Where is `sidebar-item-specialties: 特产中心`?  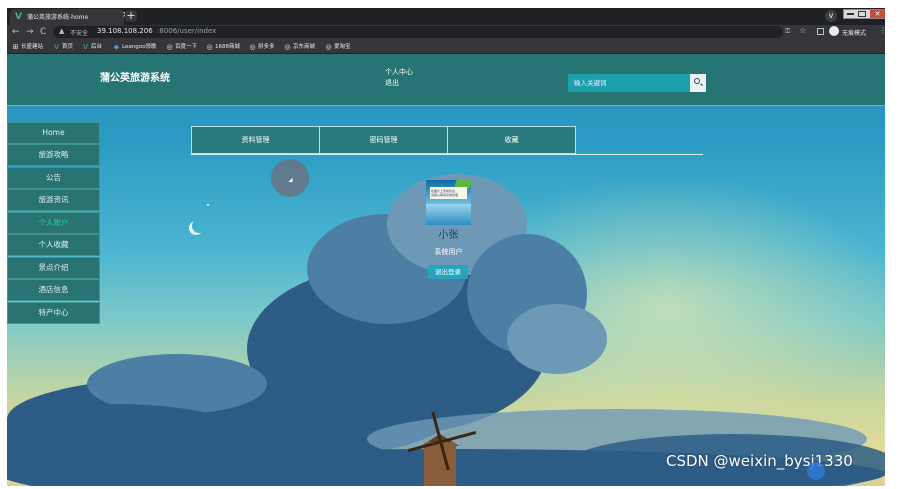 sidebar-item-specialties: 特产中心 is located at coordinates (53, 313).